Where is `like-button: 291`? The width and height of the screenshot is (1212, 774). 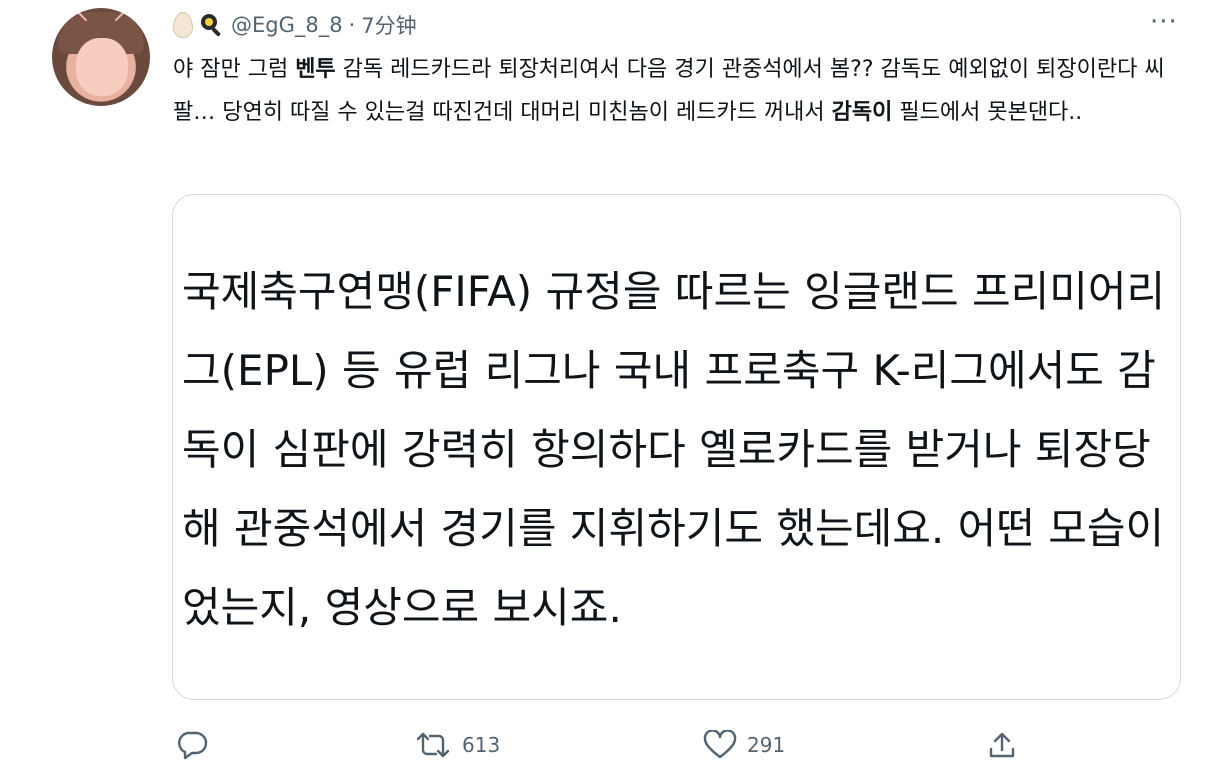
like-button: 291 is located at coordinates (744, 745).